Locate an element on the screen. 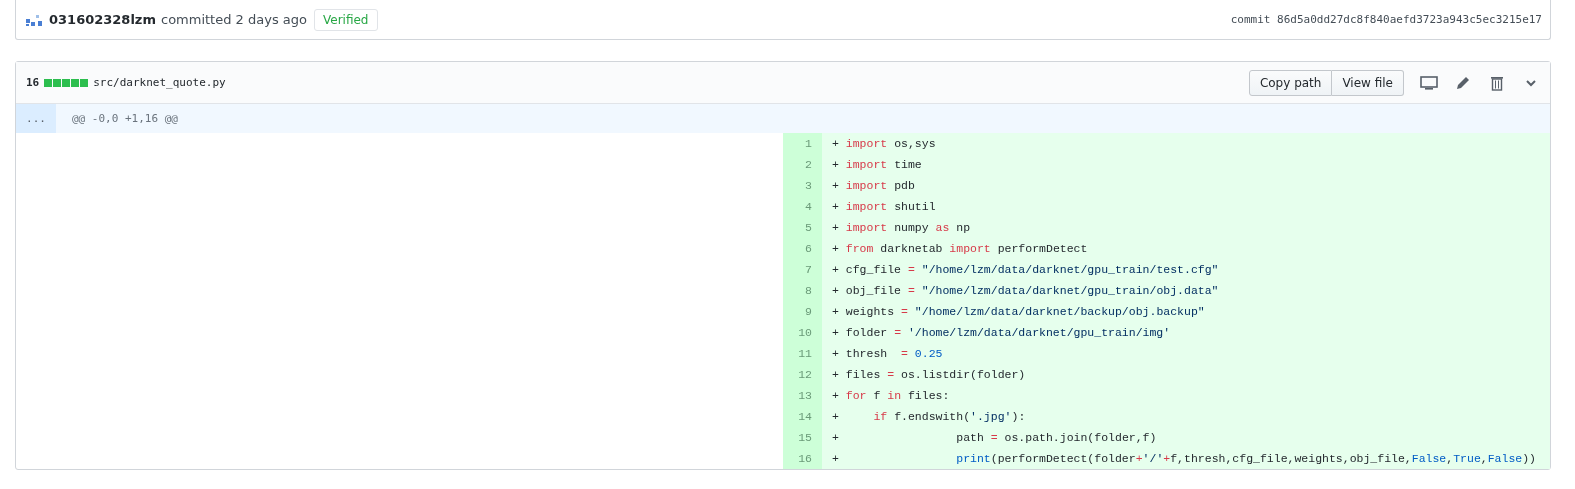 This screenshot has height=489, width=1575. line-number: 1 is located at coordinates (802, 143).